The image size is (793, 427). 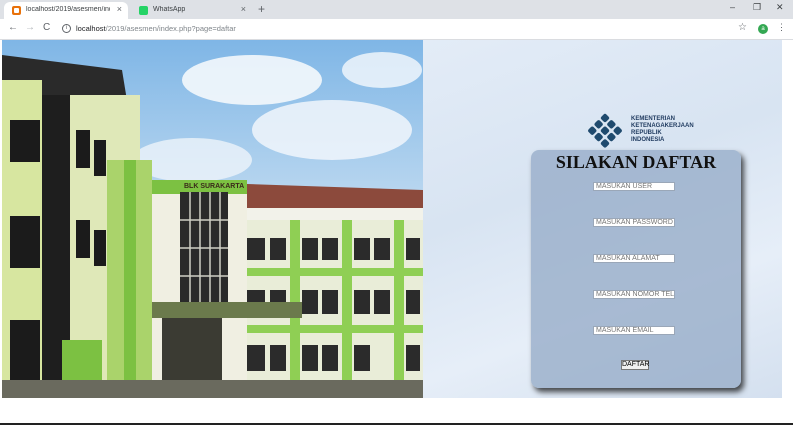 I want to click on close-window-button: ✕, so click(x=780, y=7).